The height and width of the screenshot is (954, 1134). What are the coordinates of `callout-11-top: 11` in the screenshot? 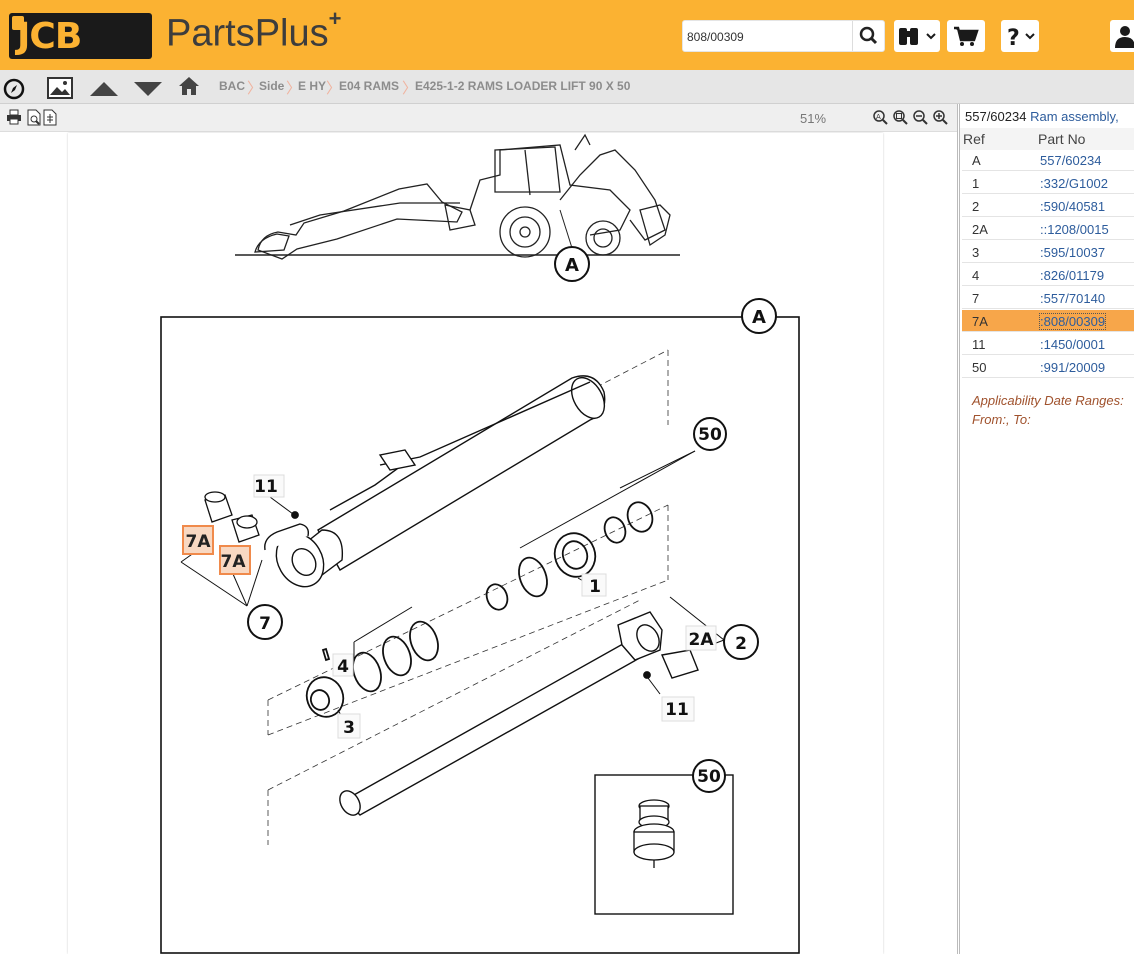 It's located at (269, 486).